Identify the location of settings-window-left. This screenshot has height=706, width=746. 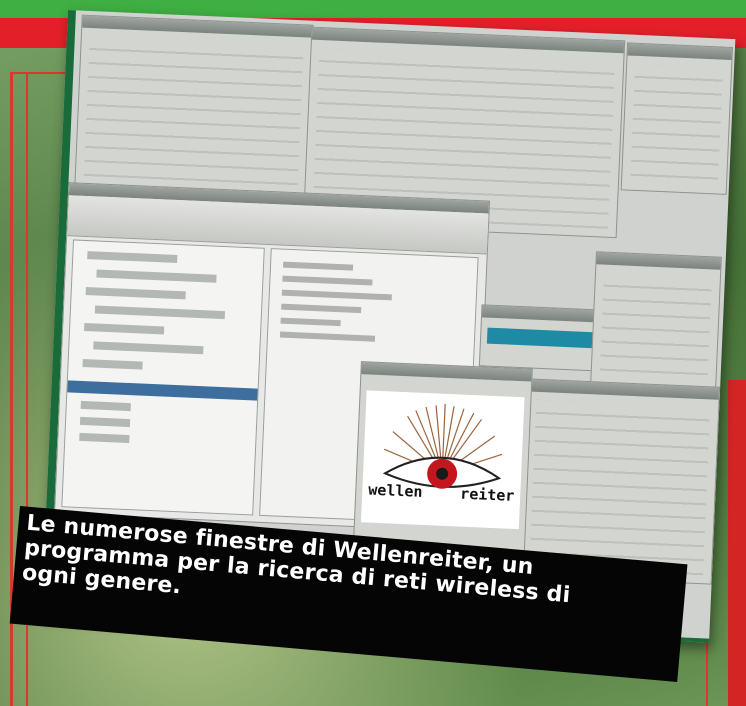
(194, 108).